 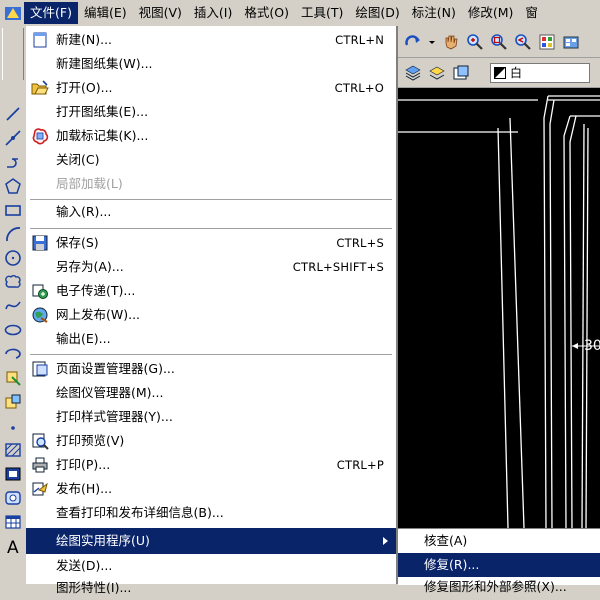 I want to click on zoom-window-icon, so click(x=499, y=42).